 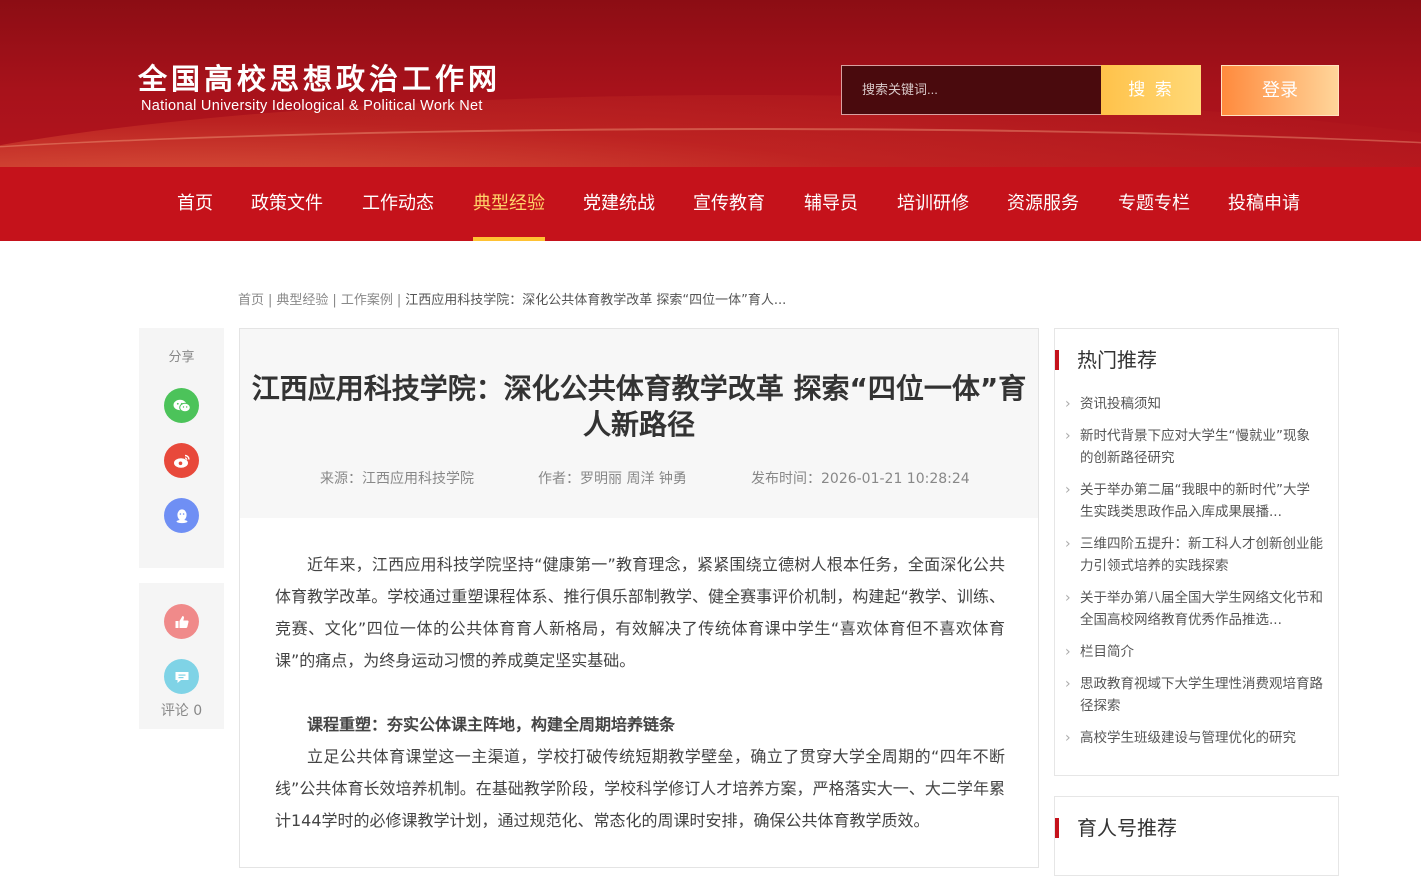 I want to click on breadcrumb-work-cases: 工作案例, so click(x=367, y=300).